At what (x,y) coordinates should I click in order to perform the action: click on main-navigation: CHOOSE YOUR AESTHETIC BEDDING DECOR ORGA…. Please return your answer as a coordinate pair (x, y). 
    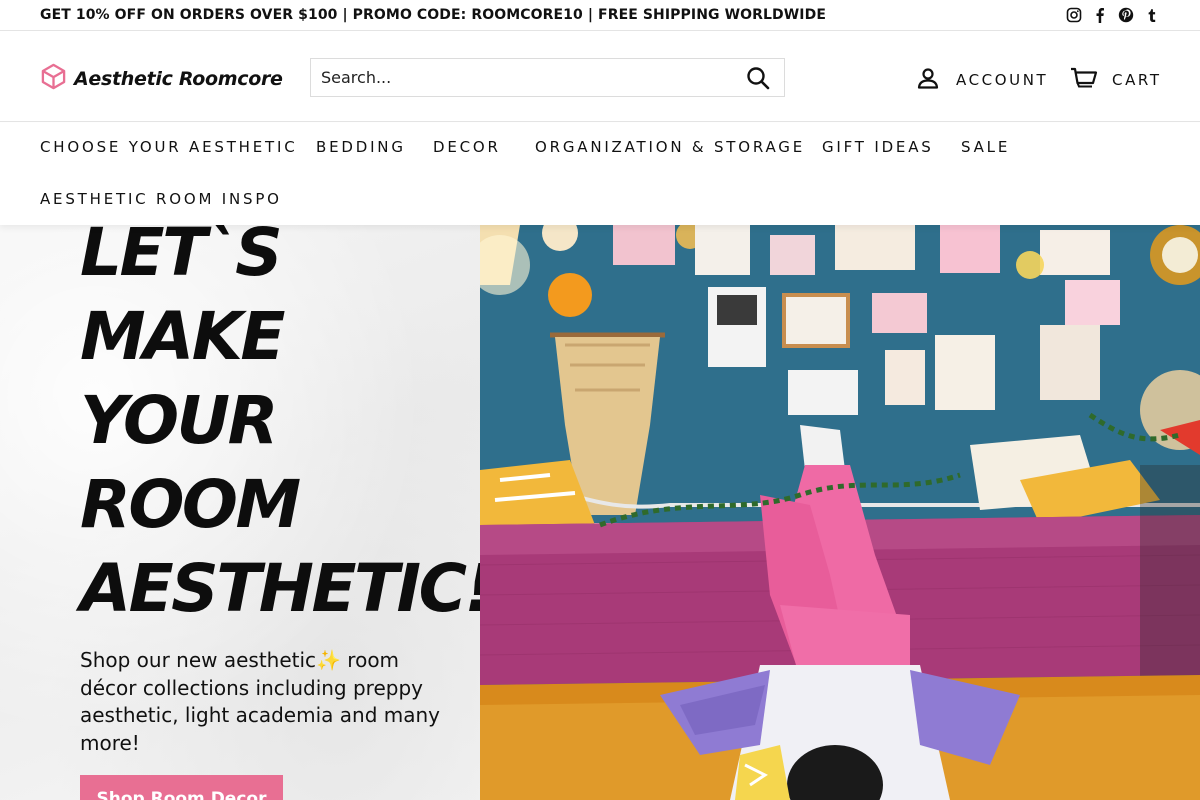
    Looking at the image, I should click on (600, 174).